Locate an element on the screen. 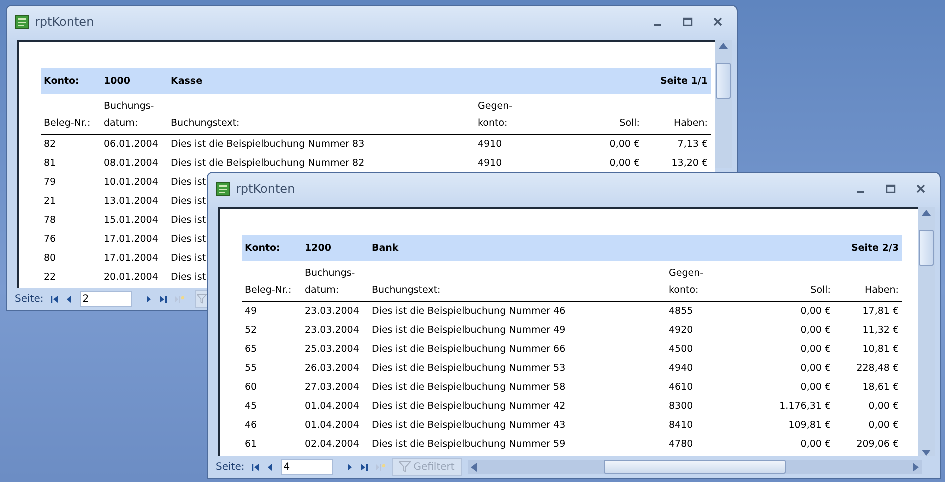 This screenshot has height=482, width=945. table-cell: 13,20 € is located at coordinates (690, 163).